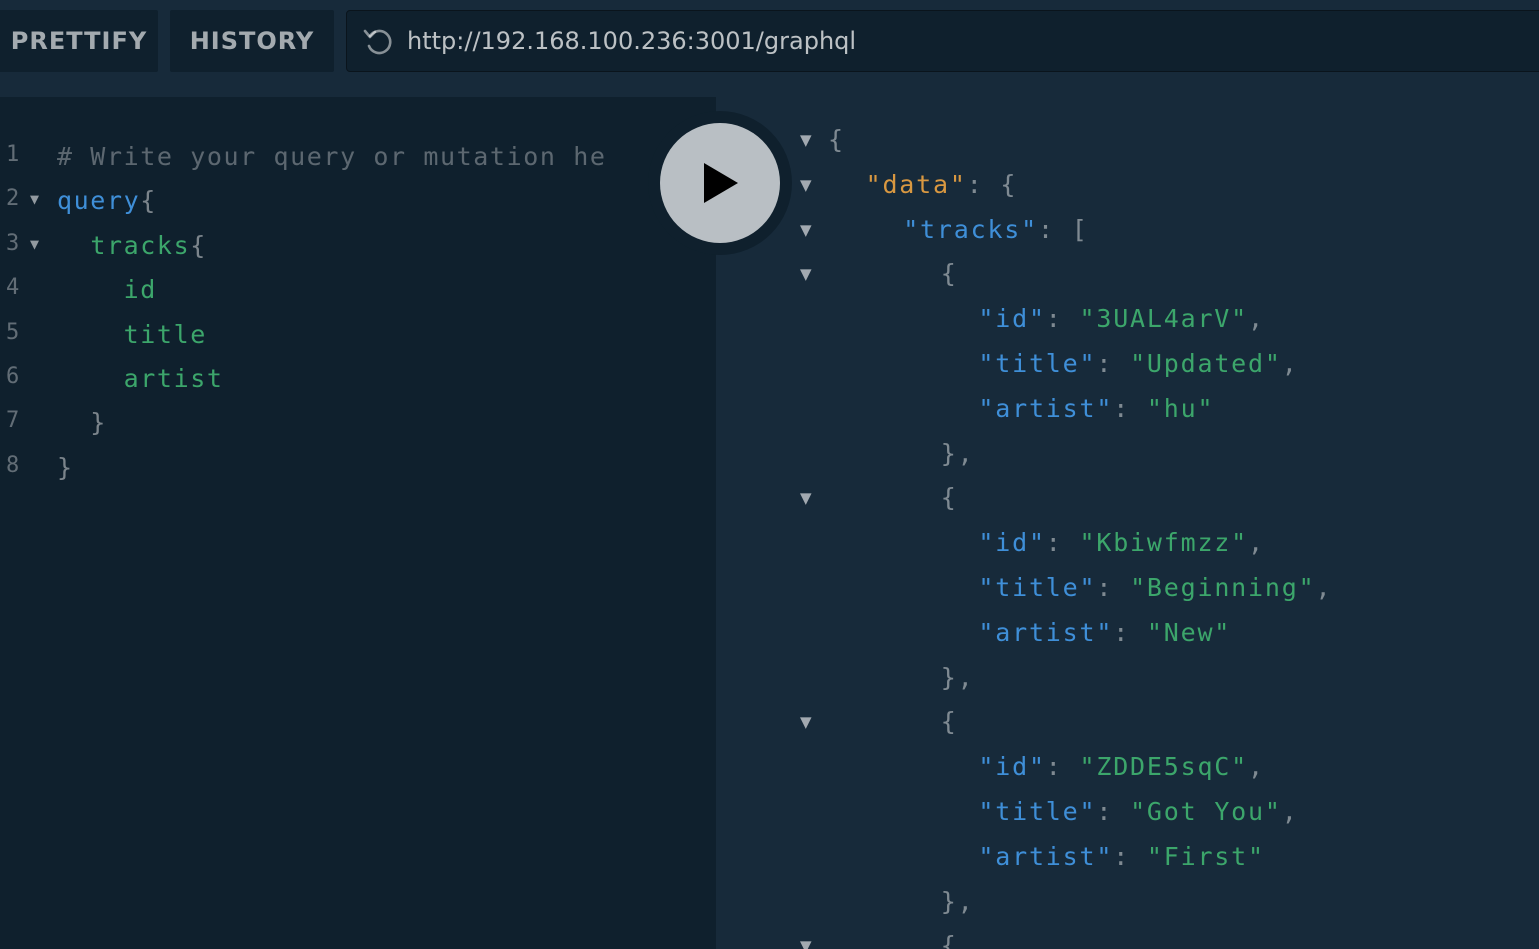 The image size is (1539, 949). I want to click on history-button: HISTORY, so click(252, 41).